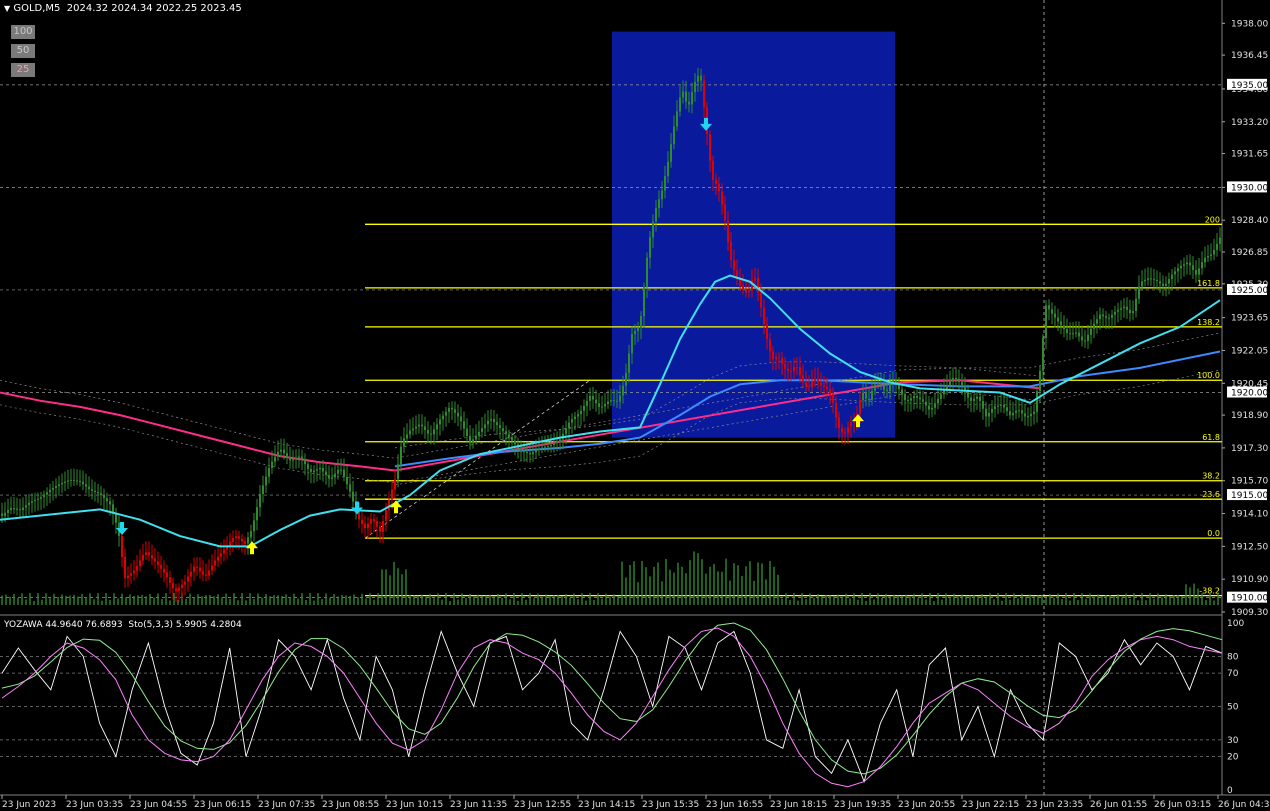  What do you see at coordinates (7, 8) in the screenshot?
I see `header-arrow-icon: ▼` at bounding box center [7, 8].